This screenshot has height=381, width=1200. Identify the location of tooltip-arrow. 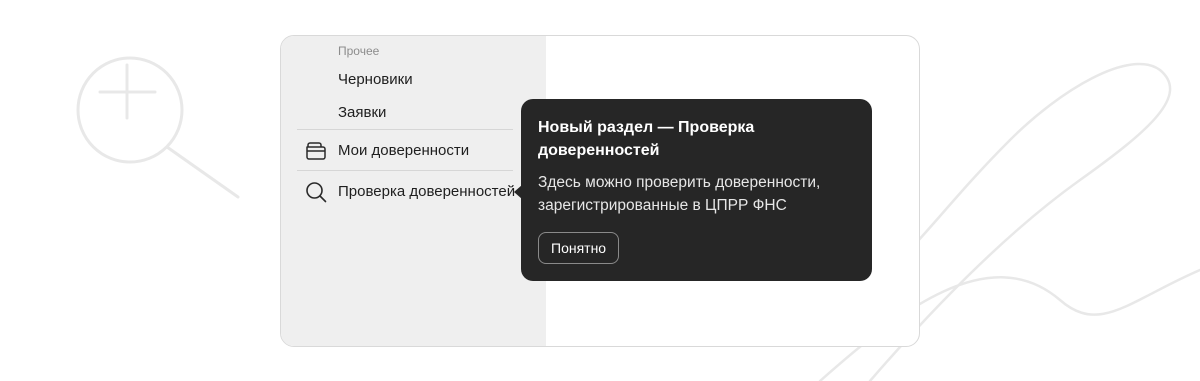
(518, 192).